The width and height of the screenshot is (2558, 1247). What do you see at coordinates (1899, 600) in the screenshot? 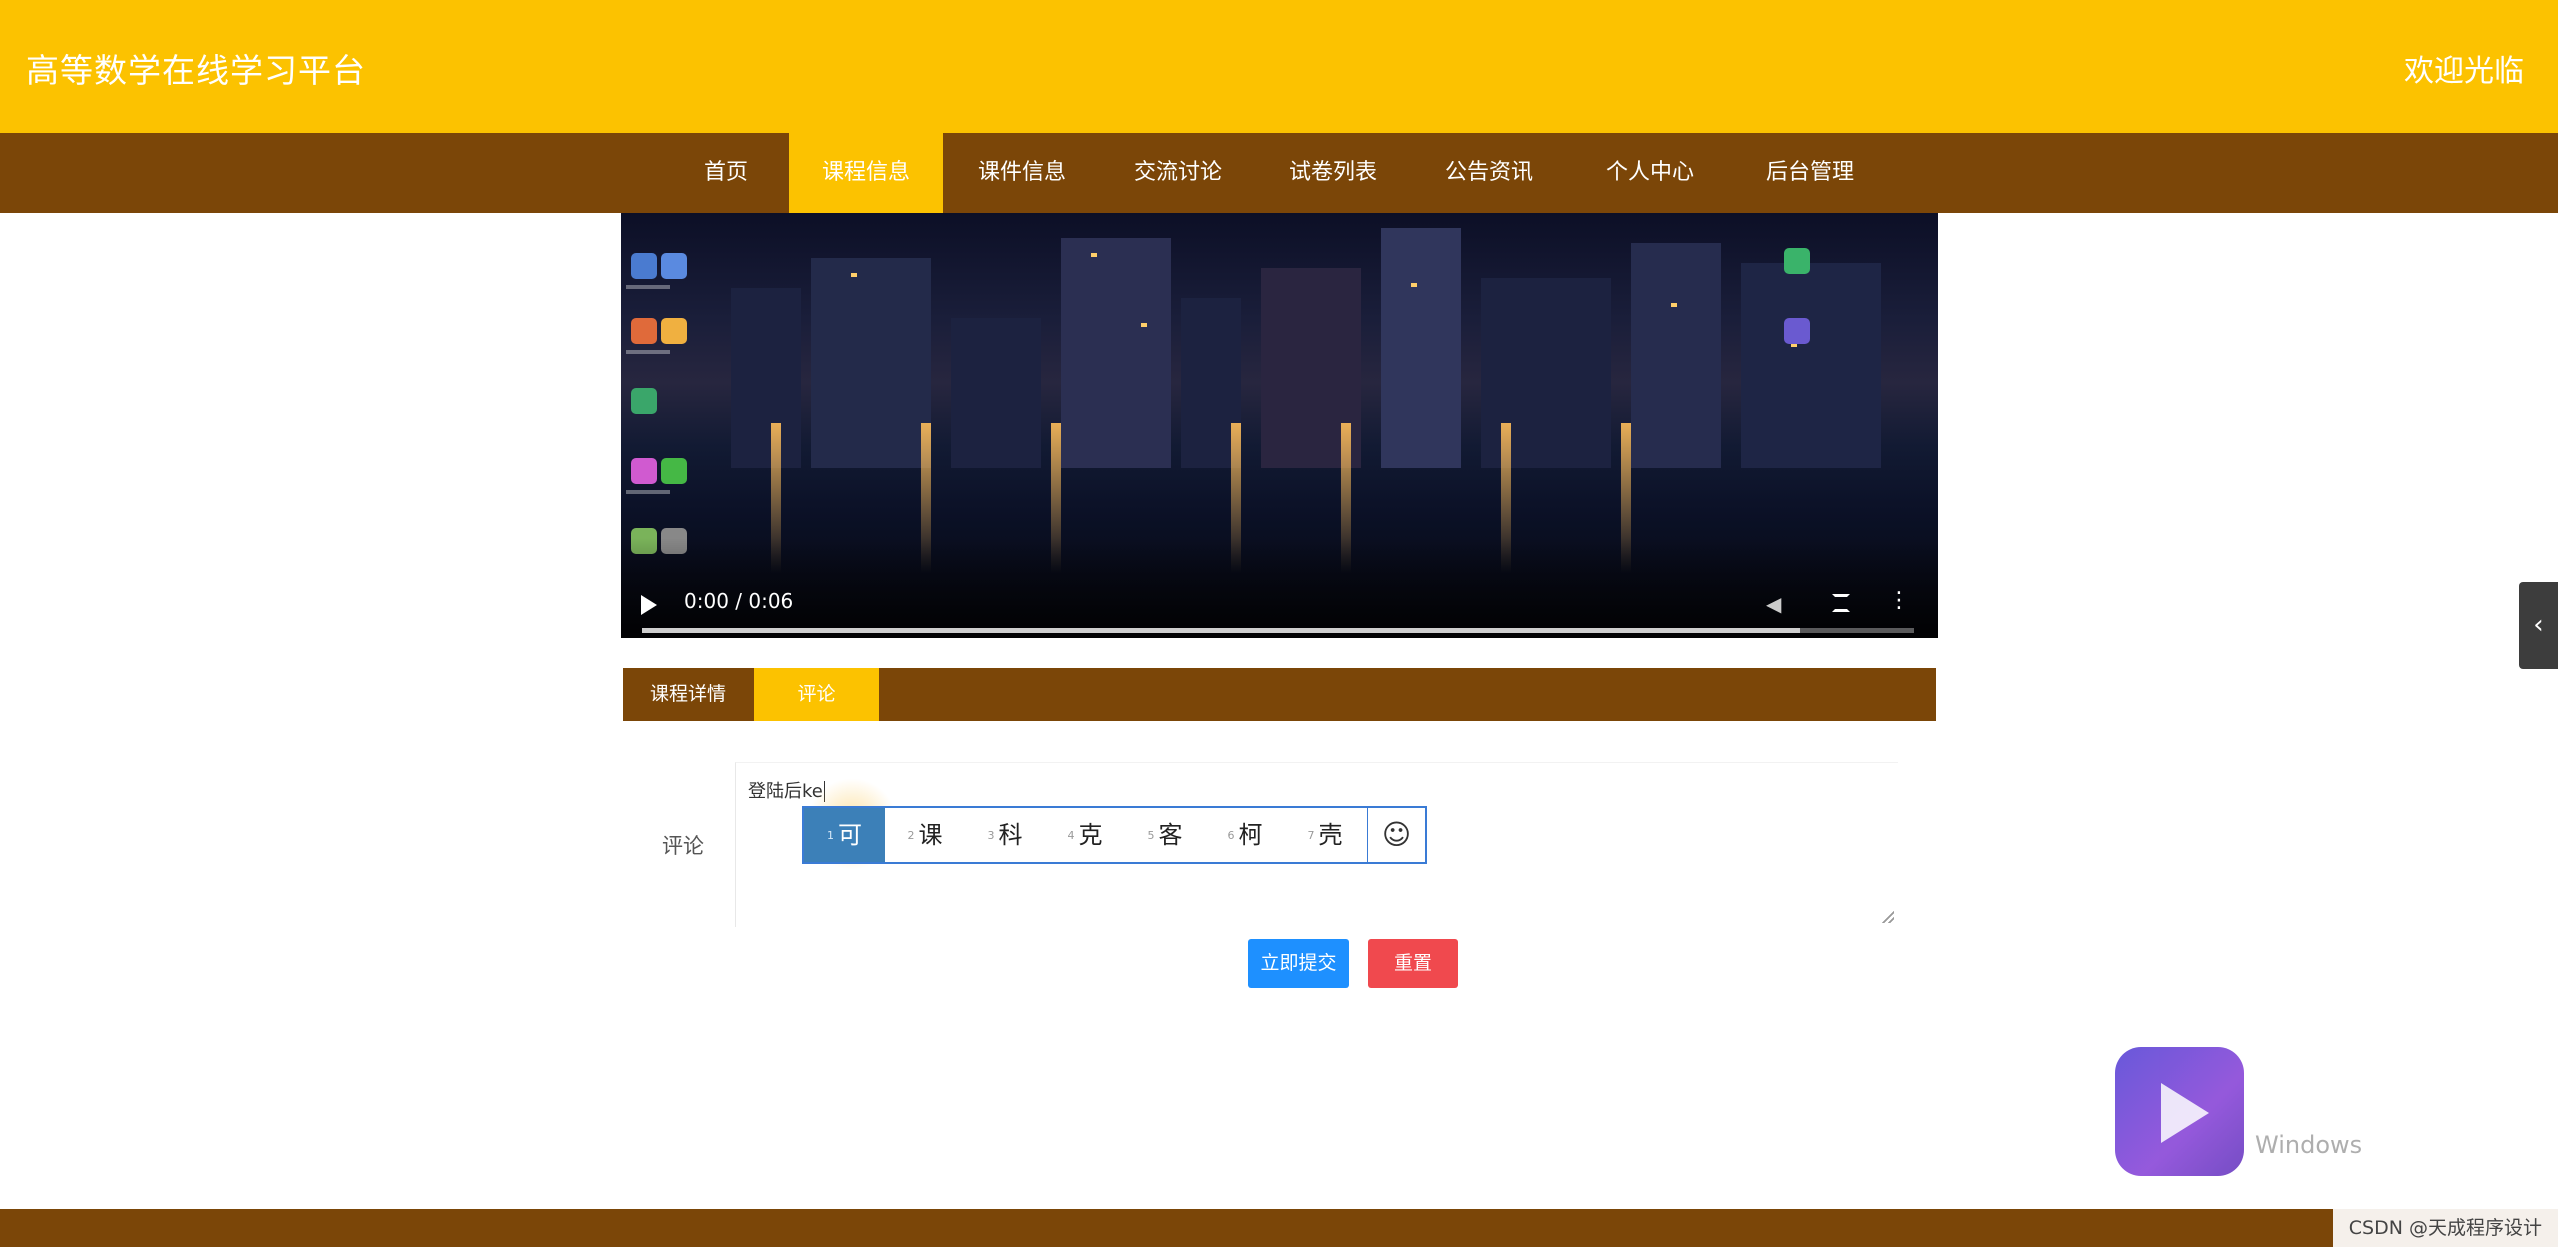
I see `more-options-icon: ⋮` at bounding box center [1899, 600].